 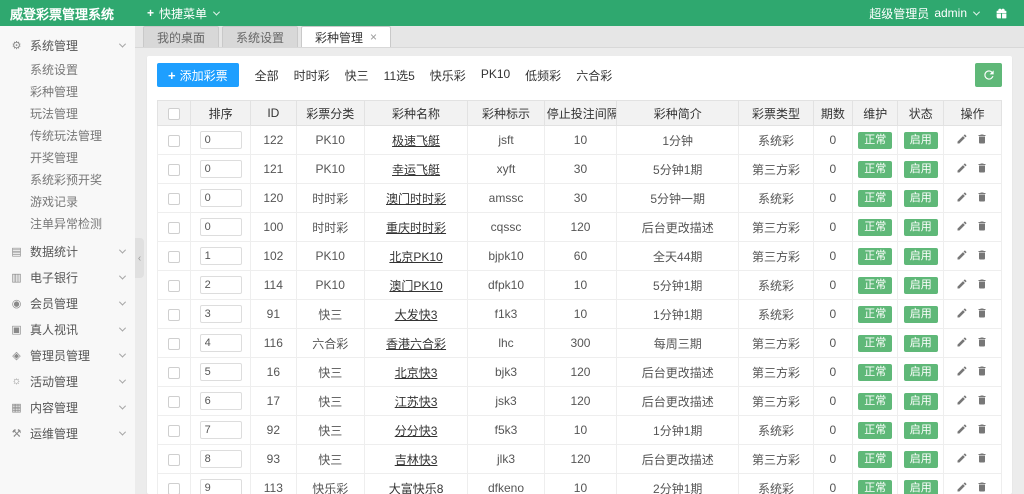 What do you see at coordinates (448, 75) in the screenshot?
I see `filter-link: 快乐彩` at bounding box center [448, 75].